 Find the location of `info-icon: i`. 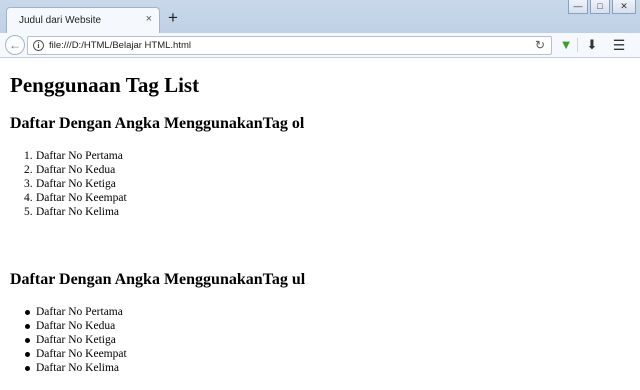

info-icon: i is located at coordinates (38, 45).